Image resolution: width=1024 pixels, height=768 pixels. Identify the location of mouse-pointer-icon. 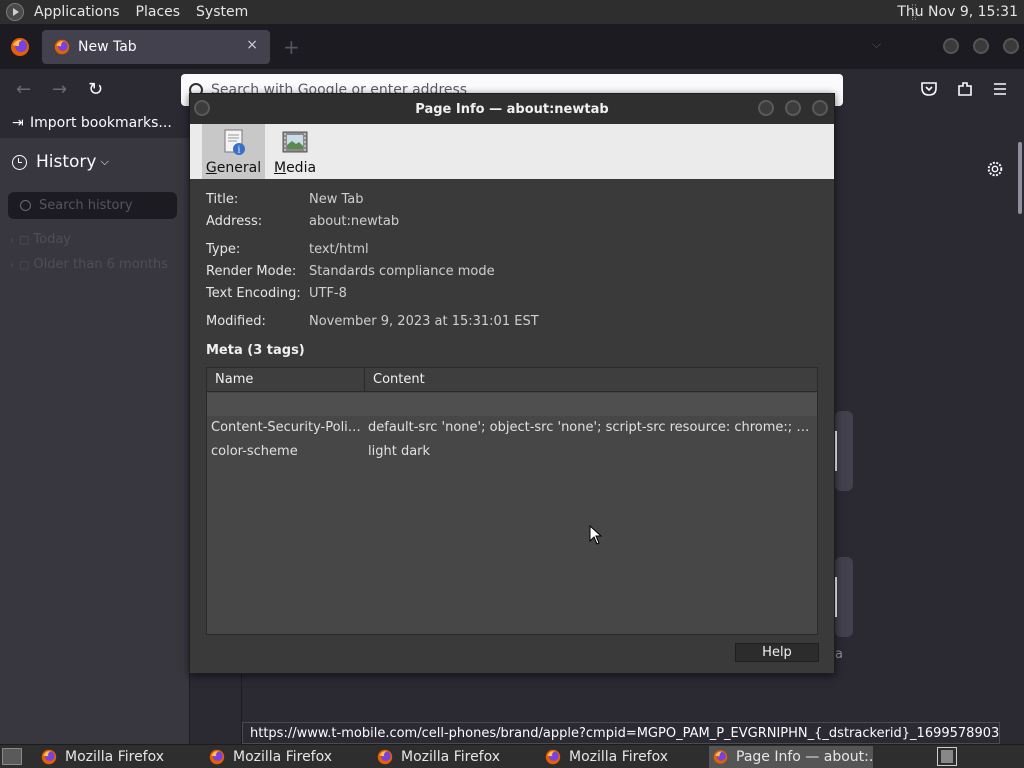
(596, 535).